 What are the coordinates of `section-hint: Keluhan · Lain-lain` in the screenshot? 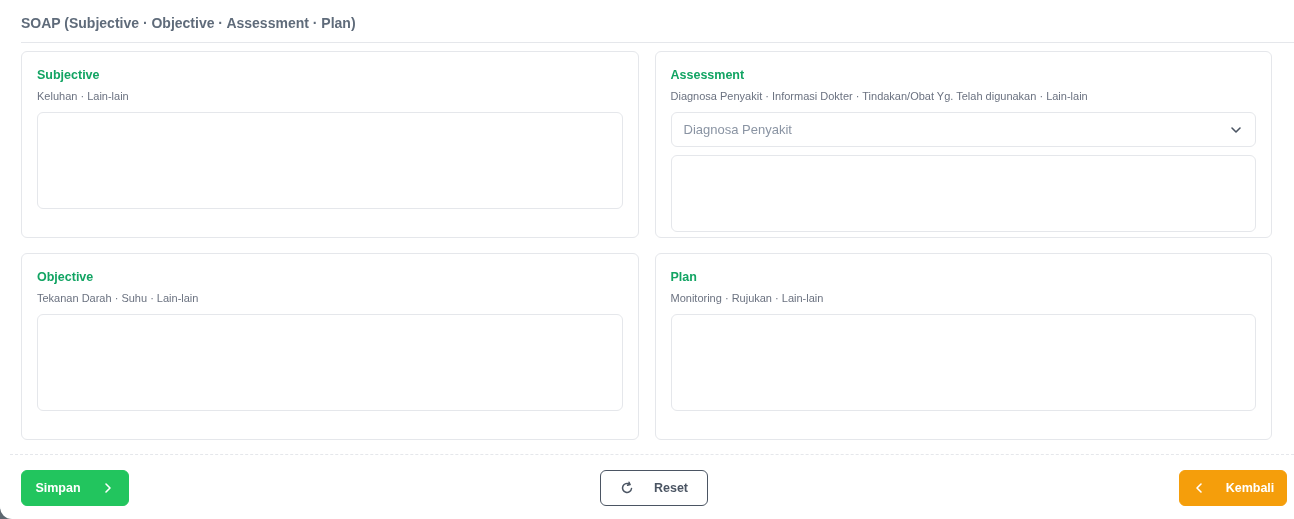 It's located at (83, 96).